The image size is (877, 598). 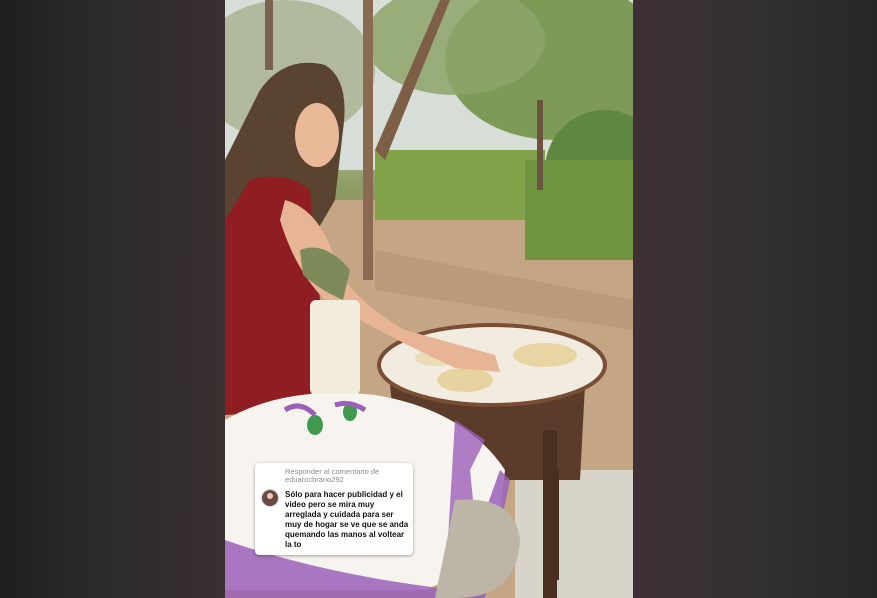 I want to click on water-container, so click(x=335, y=347).